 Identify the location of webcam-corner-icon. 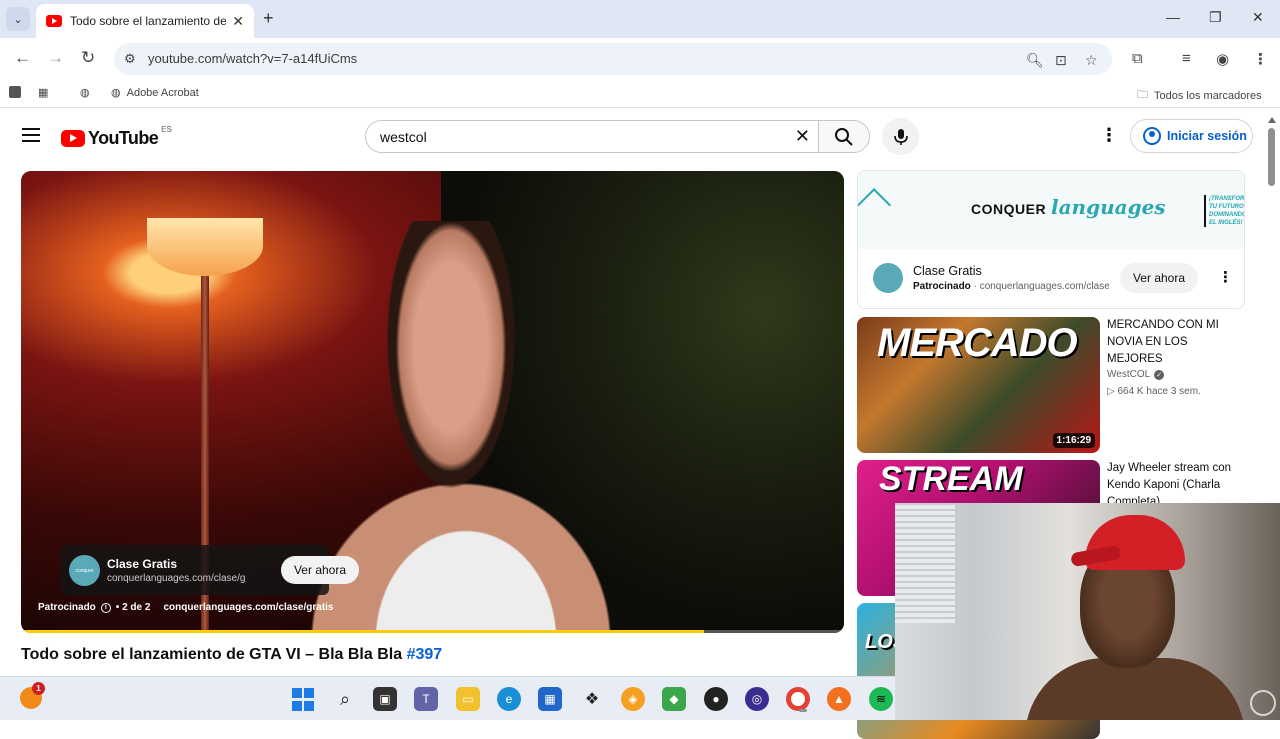
(1263, 703).